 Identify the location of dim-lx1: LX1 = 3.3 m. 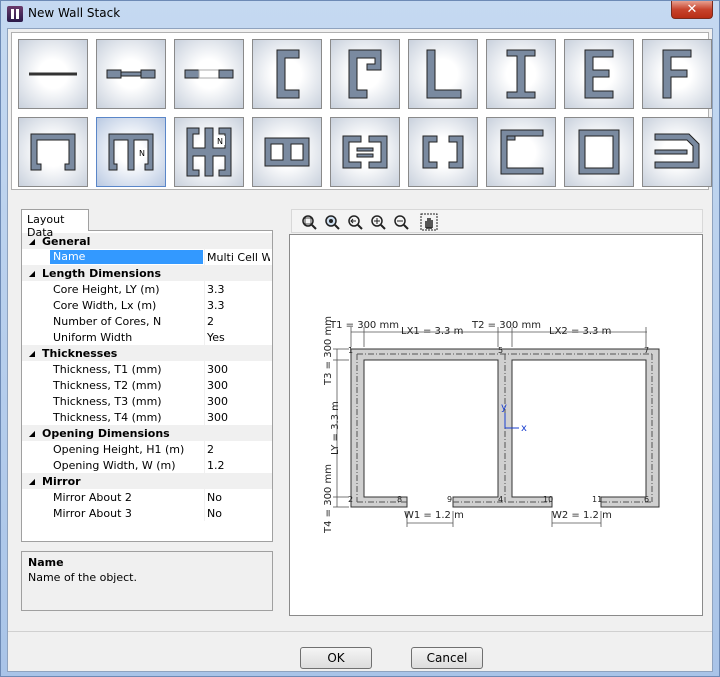
(432, 331).